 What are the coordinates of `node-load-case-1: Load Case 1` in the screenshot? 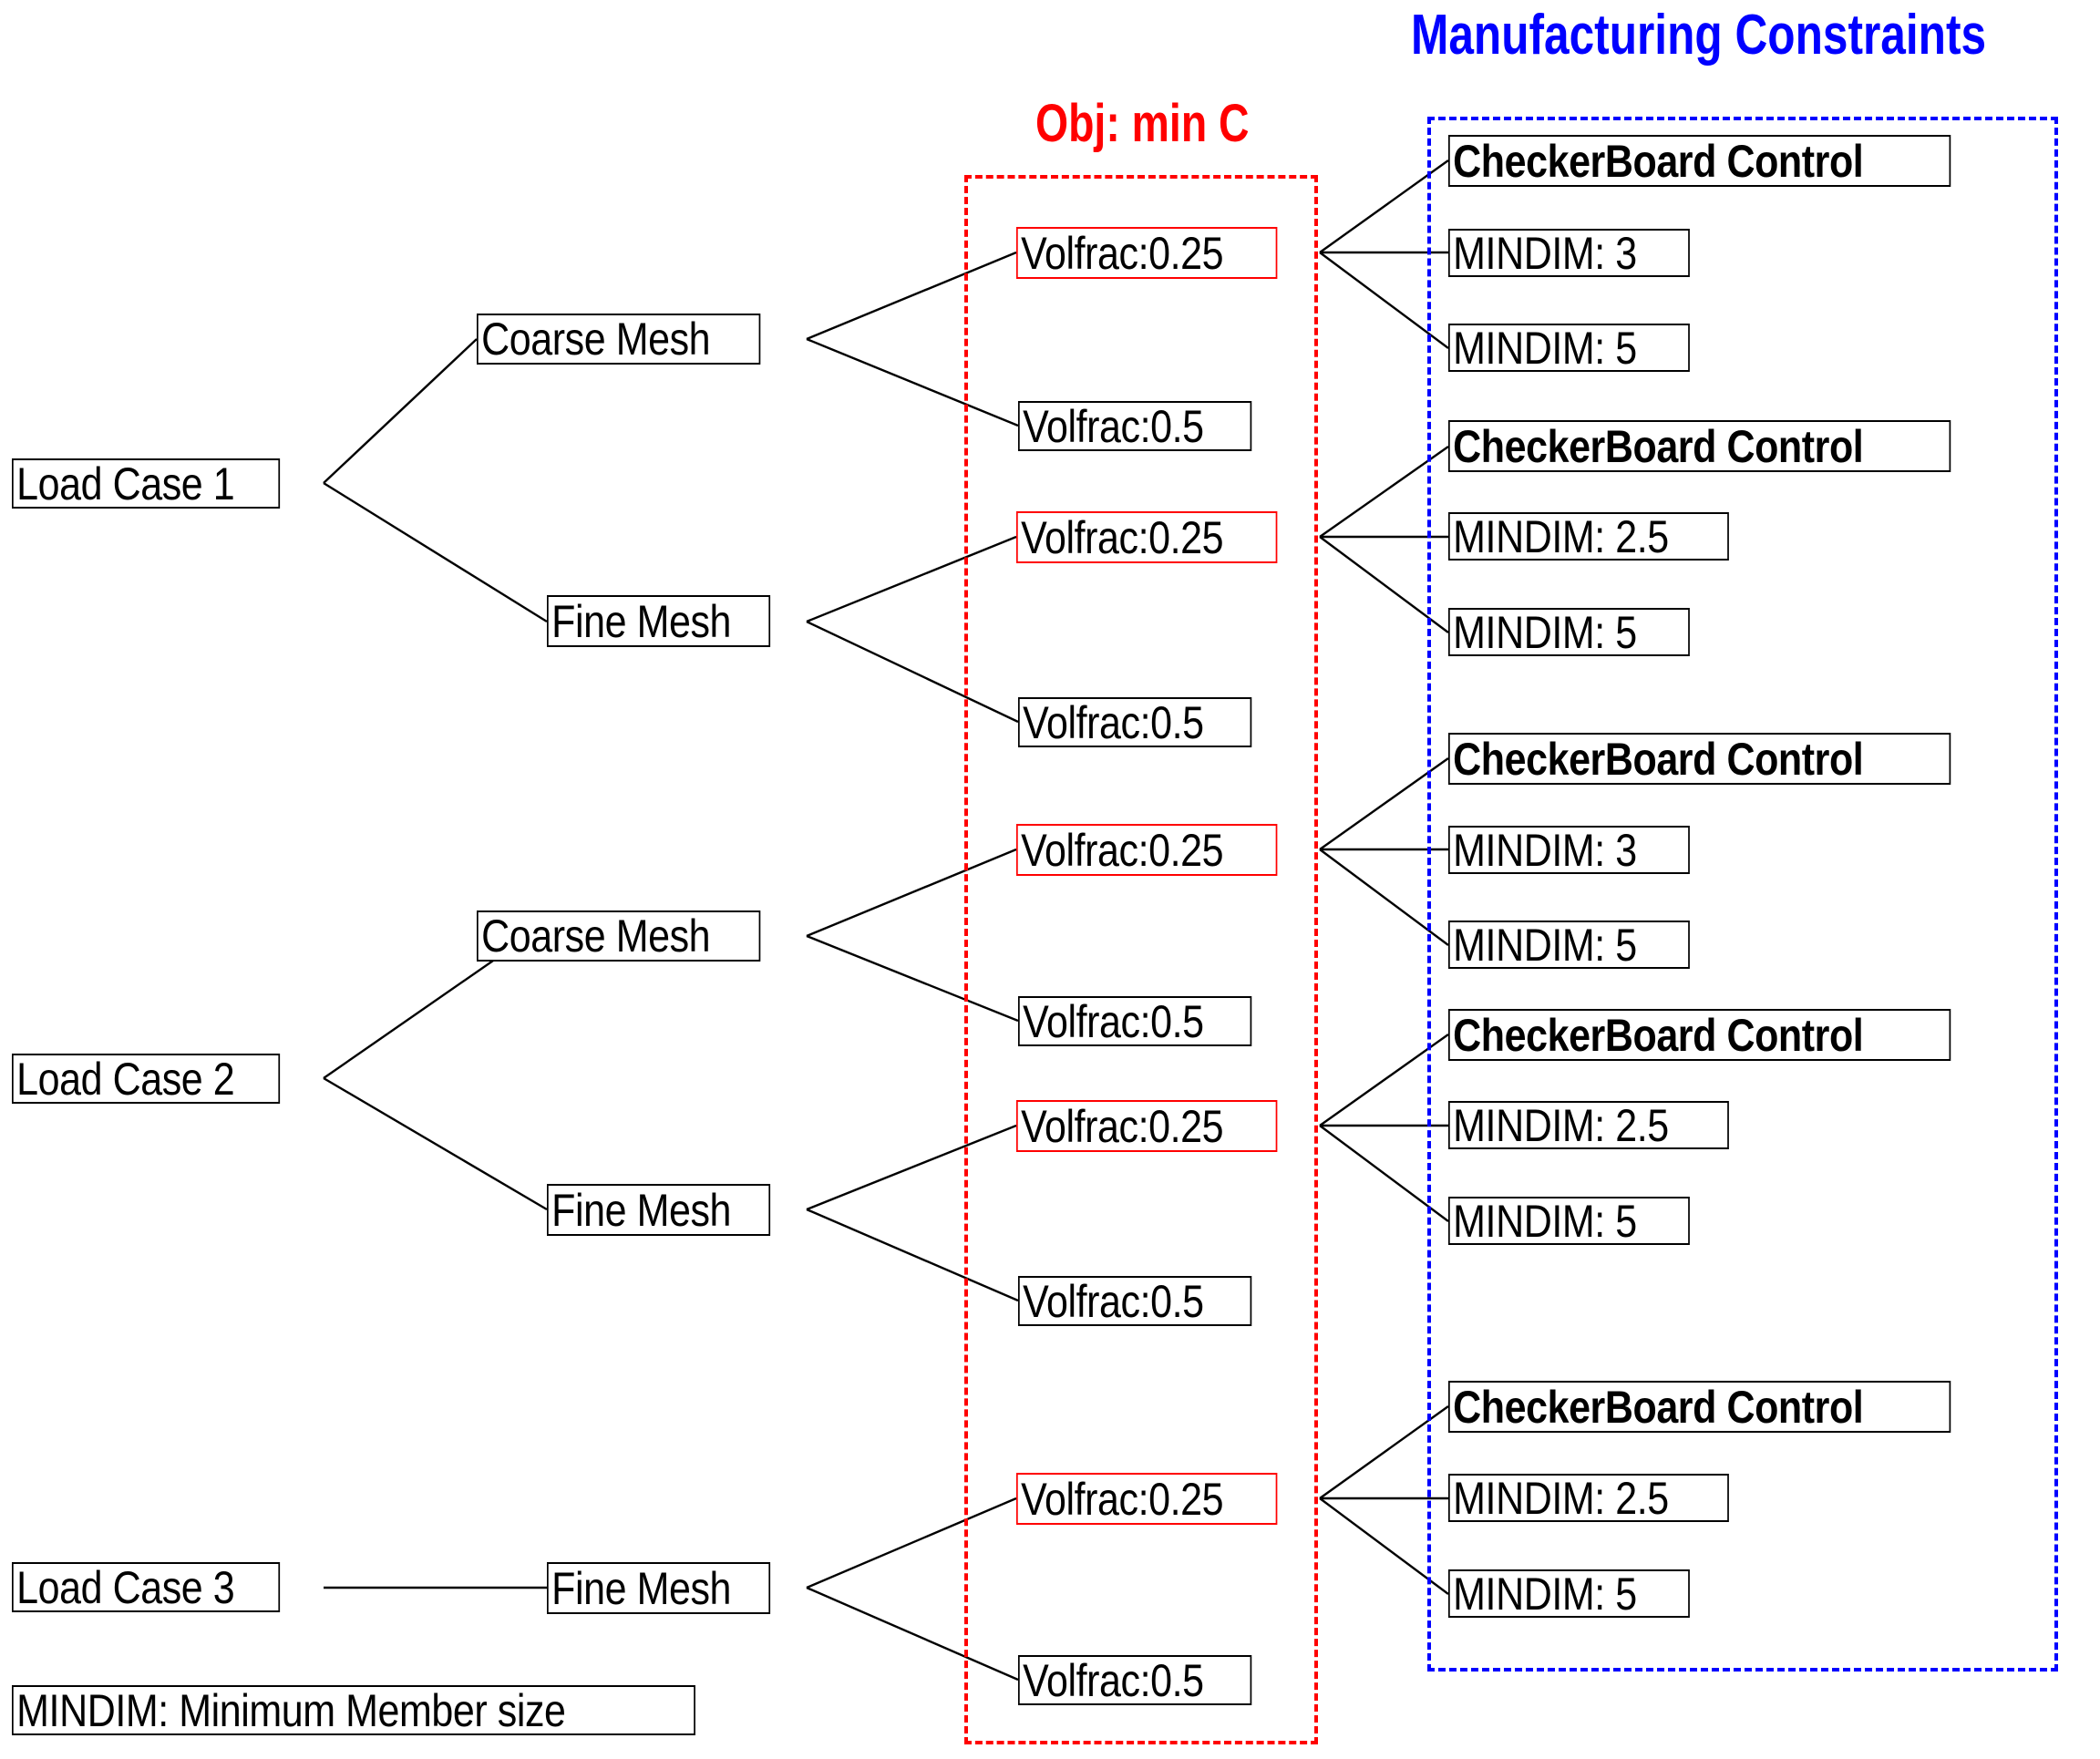 It's located at (146, 483).